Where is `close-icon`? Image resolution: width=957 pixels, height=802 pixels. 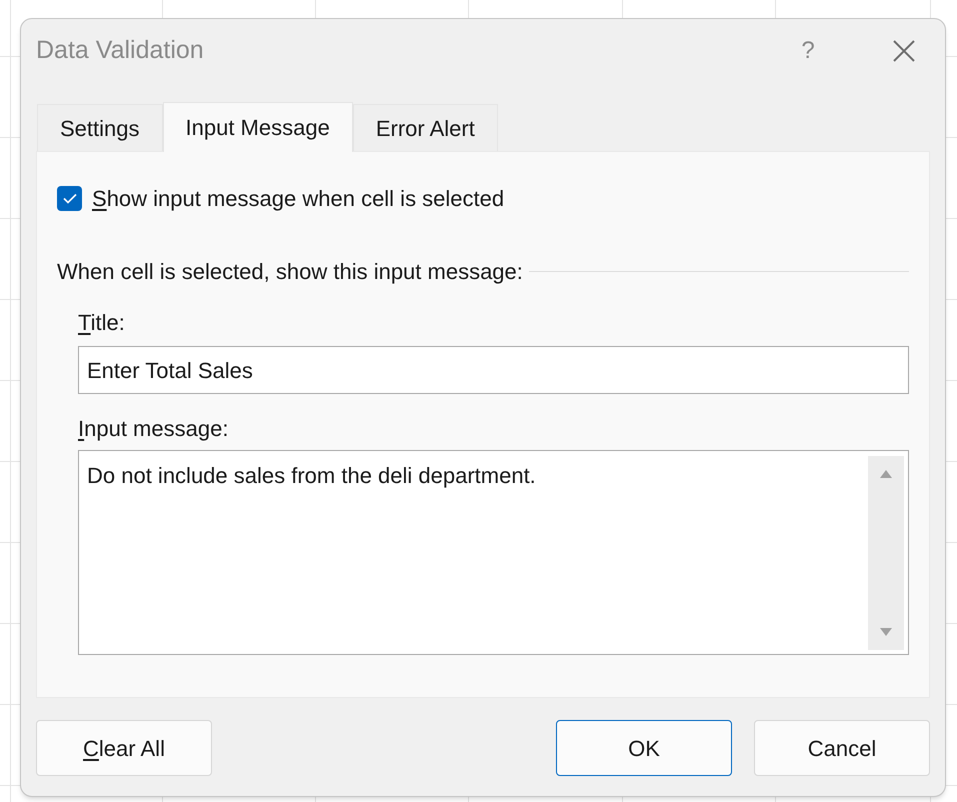 close-icon is located at coordinates (904, 51).